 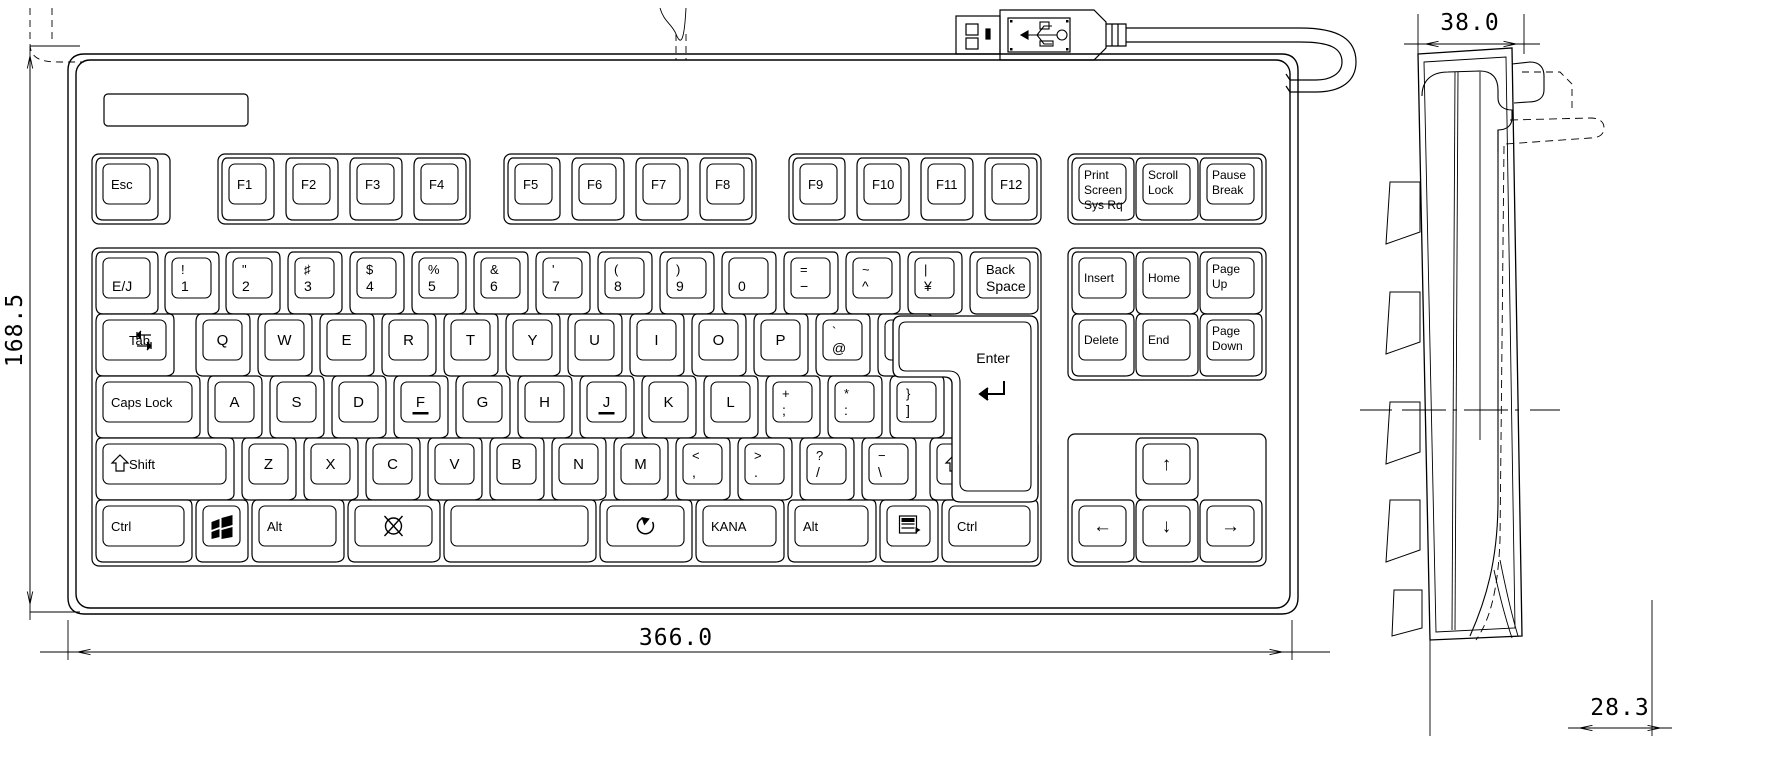 I want to click on key-f12: F12, so click(x=1011, y=189).